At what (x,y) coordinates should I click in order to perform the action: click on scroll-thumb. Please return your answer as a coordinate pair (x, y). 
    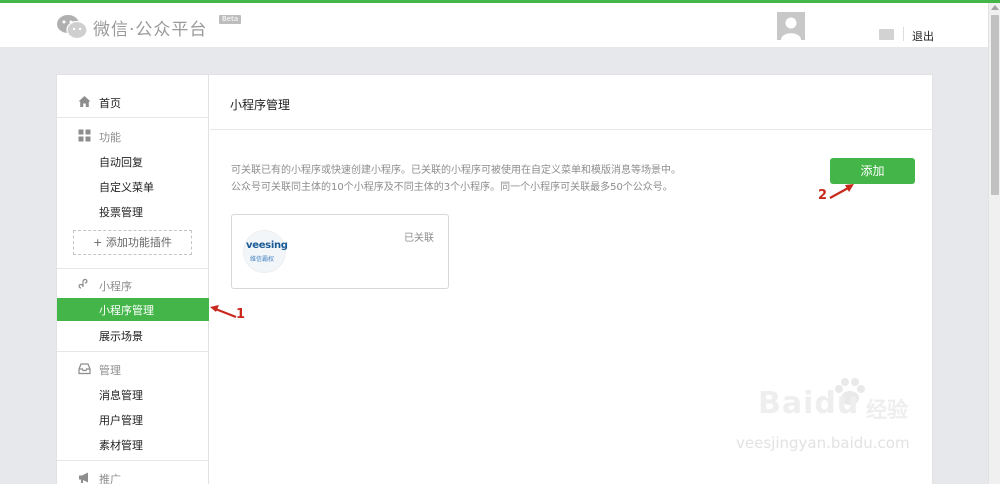
    Looking at the image, I should click on (995, 105).